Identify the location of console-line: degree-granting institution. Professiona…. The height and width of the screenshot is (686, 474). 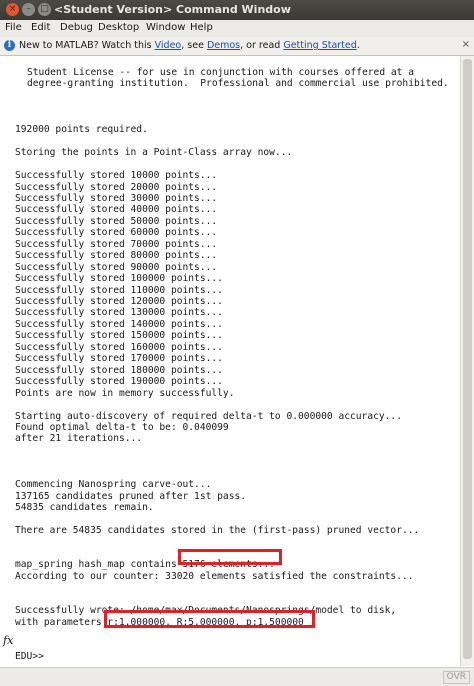
(238, 84).